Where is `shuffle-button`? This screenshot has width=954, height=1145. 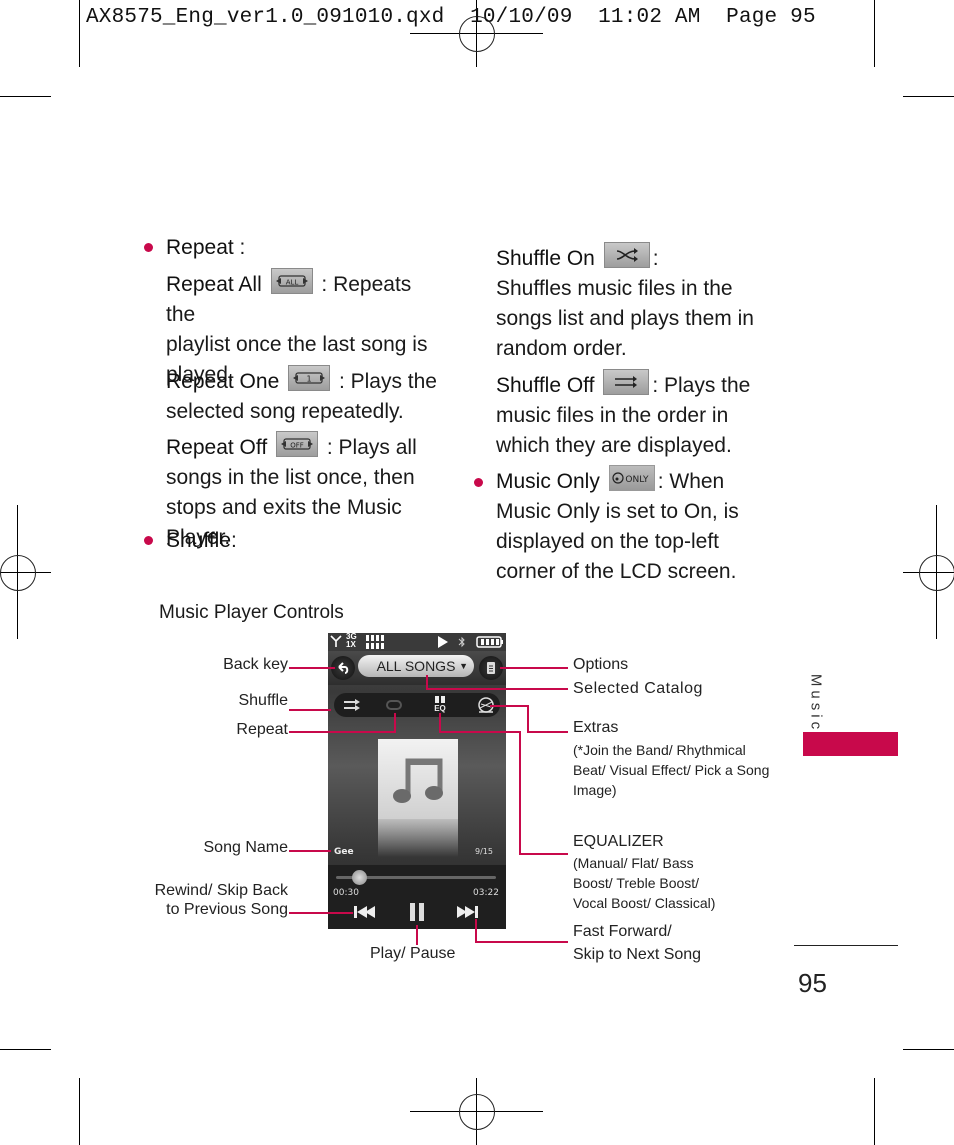
shuffle-button is located at coordinates (352, 705).